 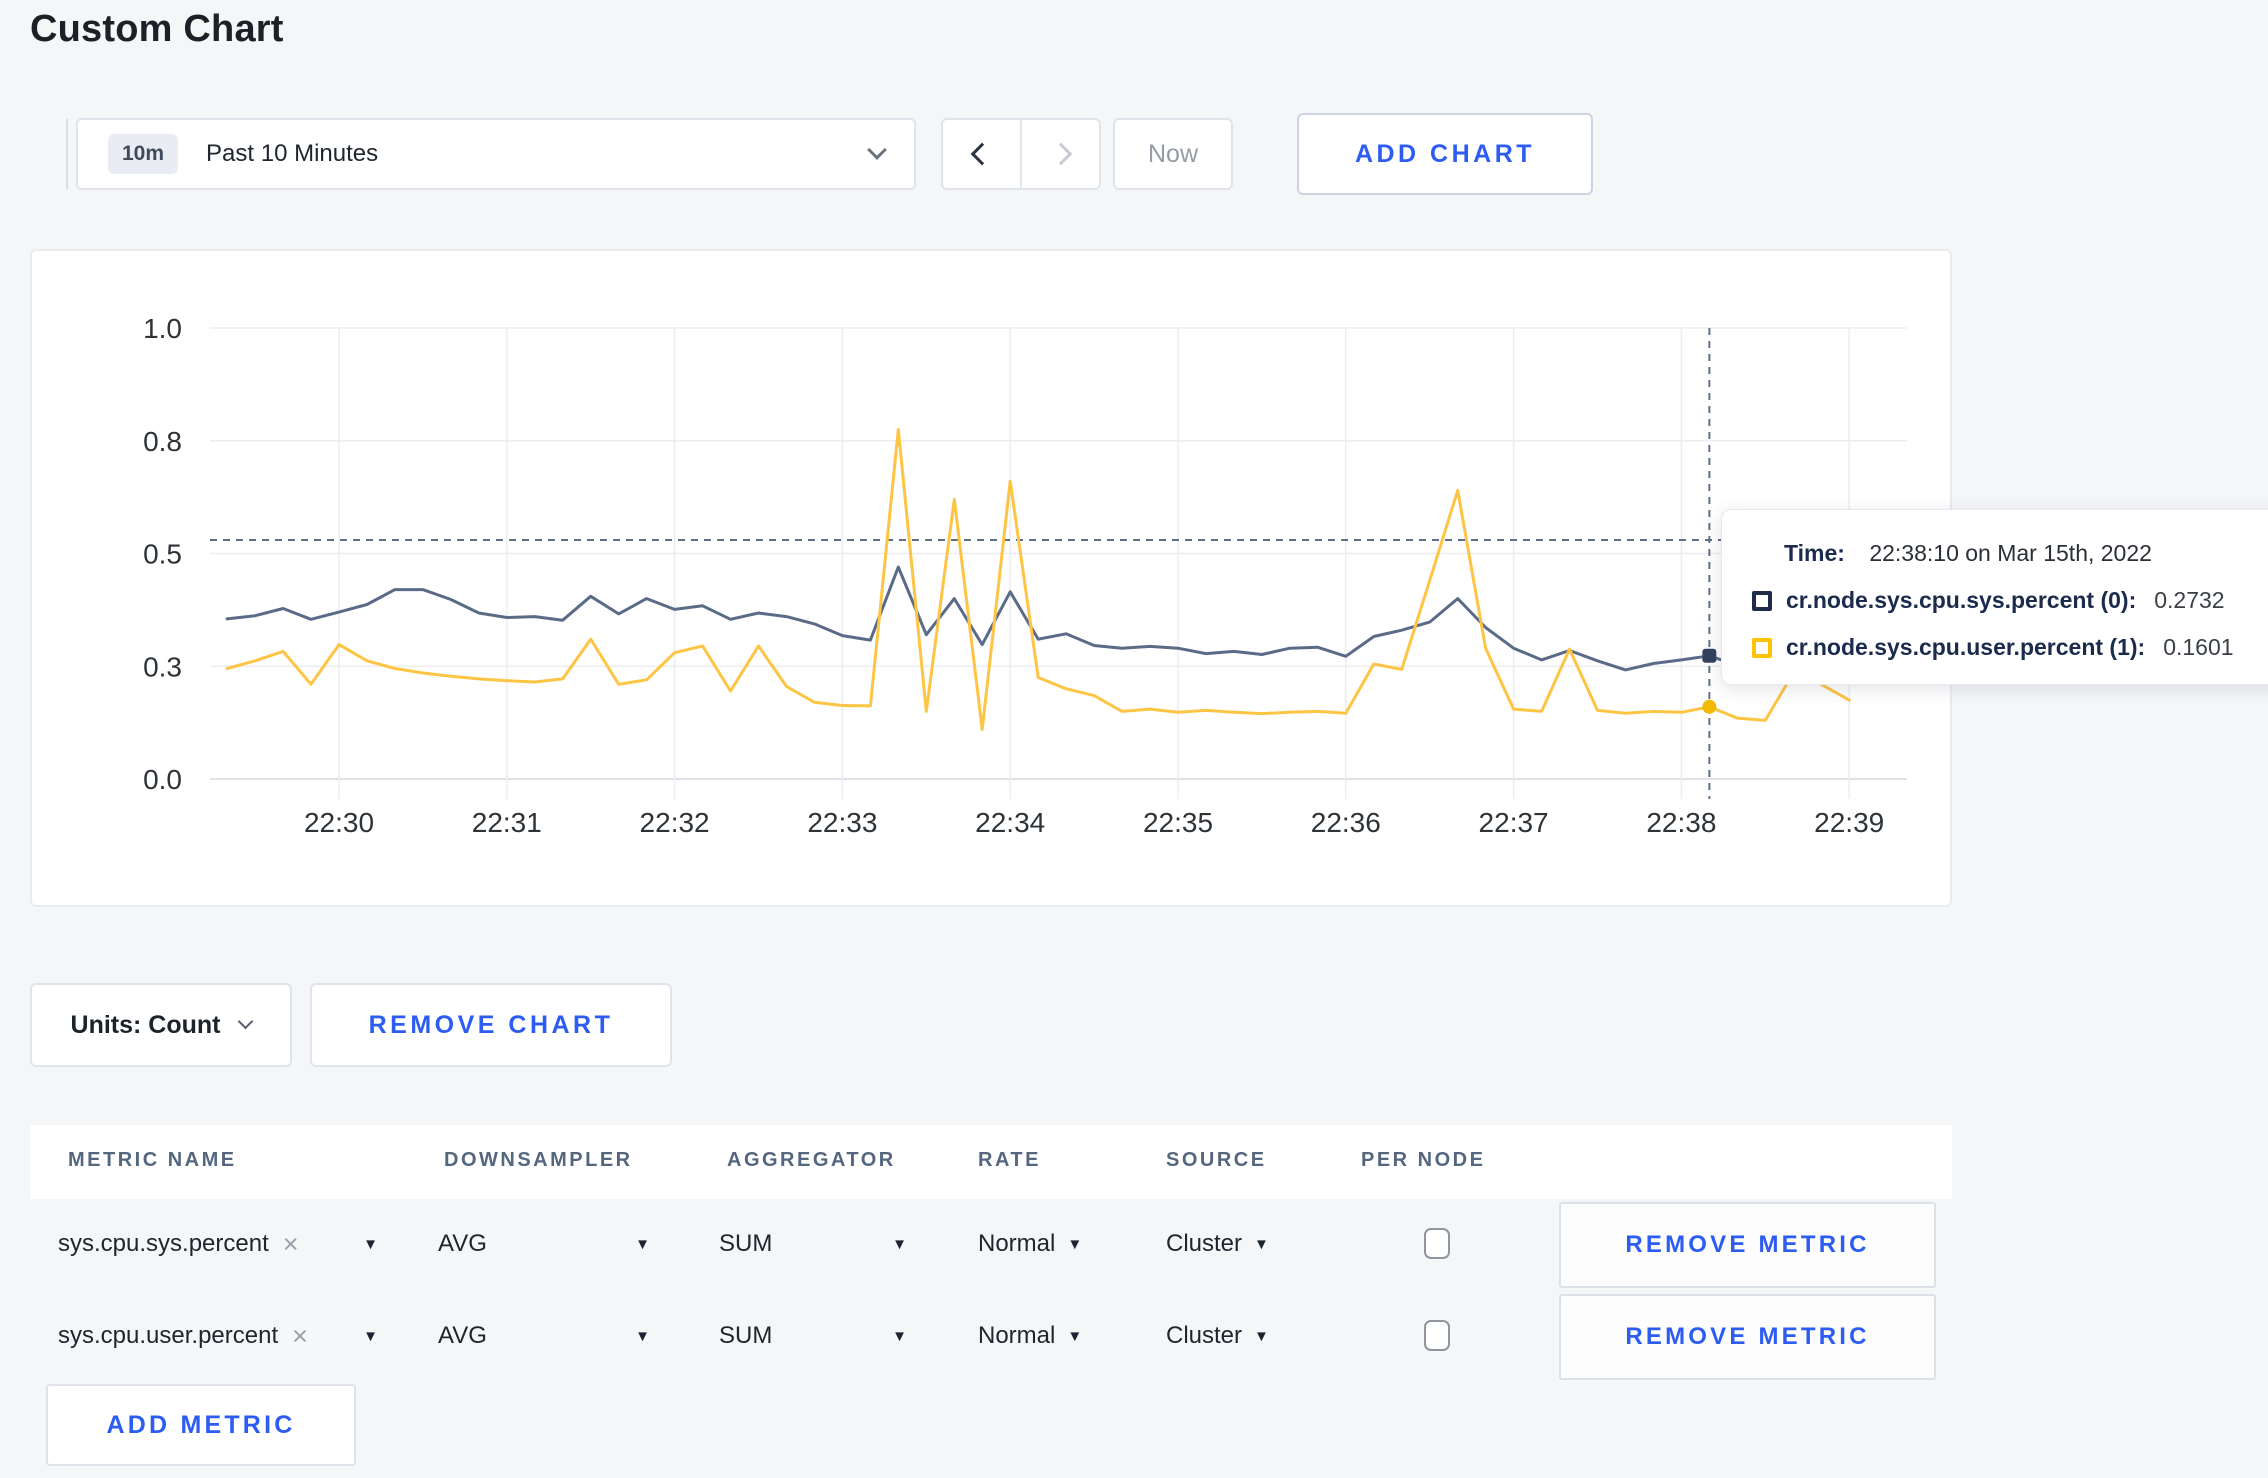 I want to click on tooltip-series-row: cr.node.sys.cpu.sys.percent (0): 0.2732, so click(x=2010, y=600).